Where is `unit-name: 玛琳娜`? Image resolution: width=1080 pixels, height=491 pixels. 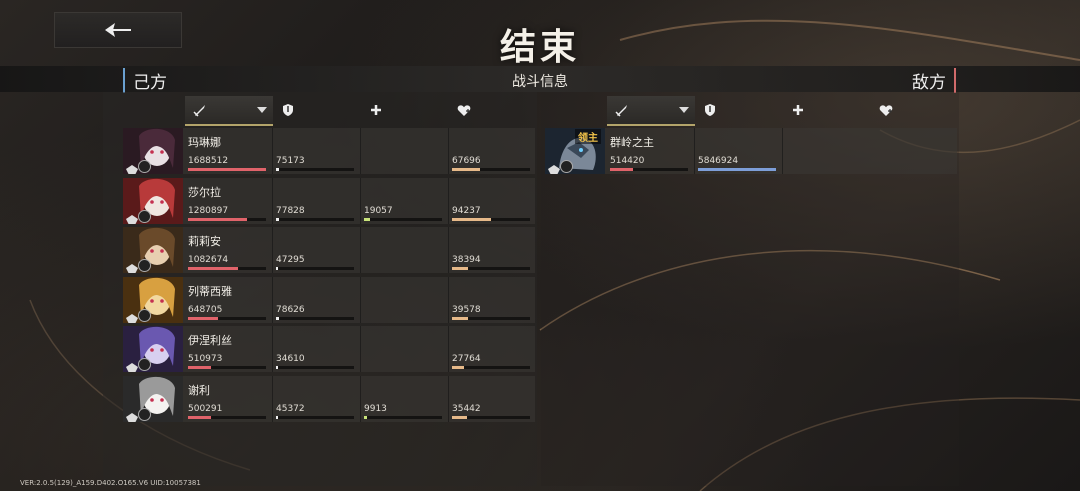
unit-name: 玛琳娜 is located at coordinates (204, 142).